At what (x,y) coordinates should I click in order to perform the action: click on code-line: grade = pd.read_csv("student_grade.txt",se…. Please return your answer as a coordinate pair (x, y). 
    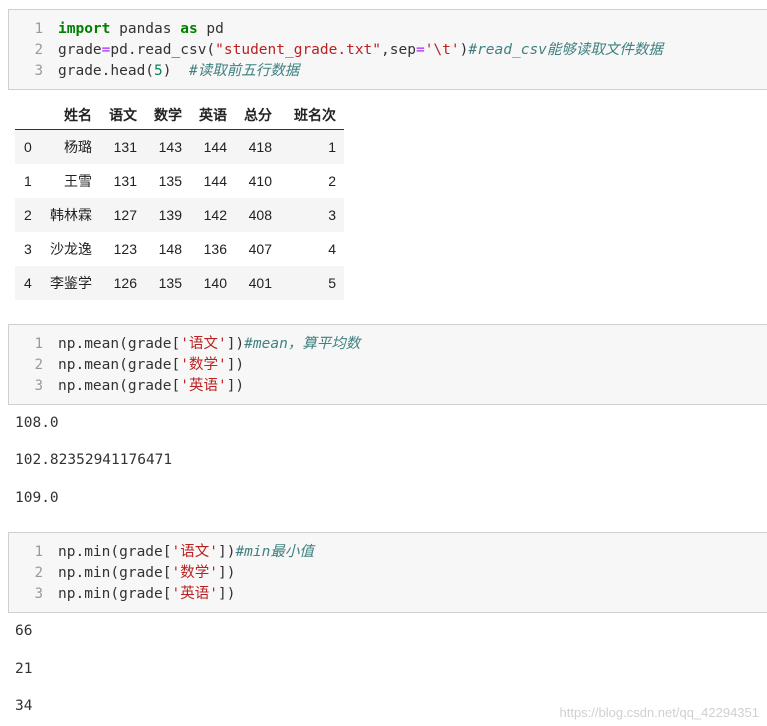
    Looking at the image, I should click on (412, 50).